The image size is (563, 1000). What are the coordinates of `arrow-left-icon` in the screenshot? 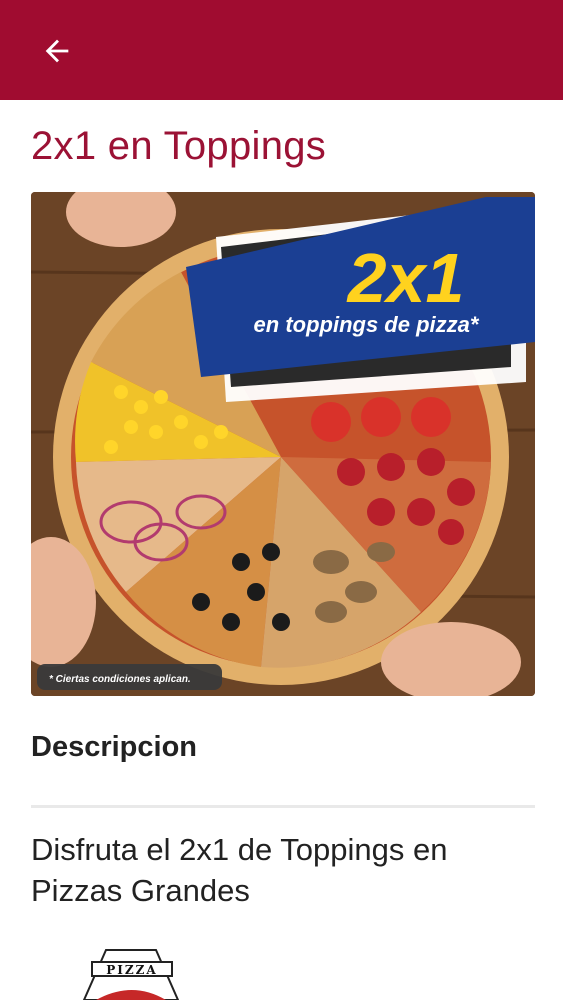 It's located at (57, 51).